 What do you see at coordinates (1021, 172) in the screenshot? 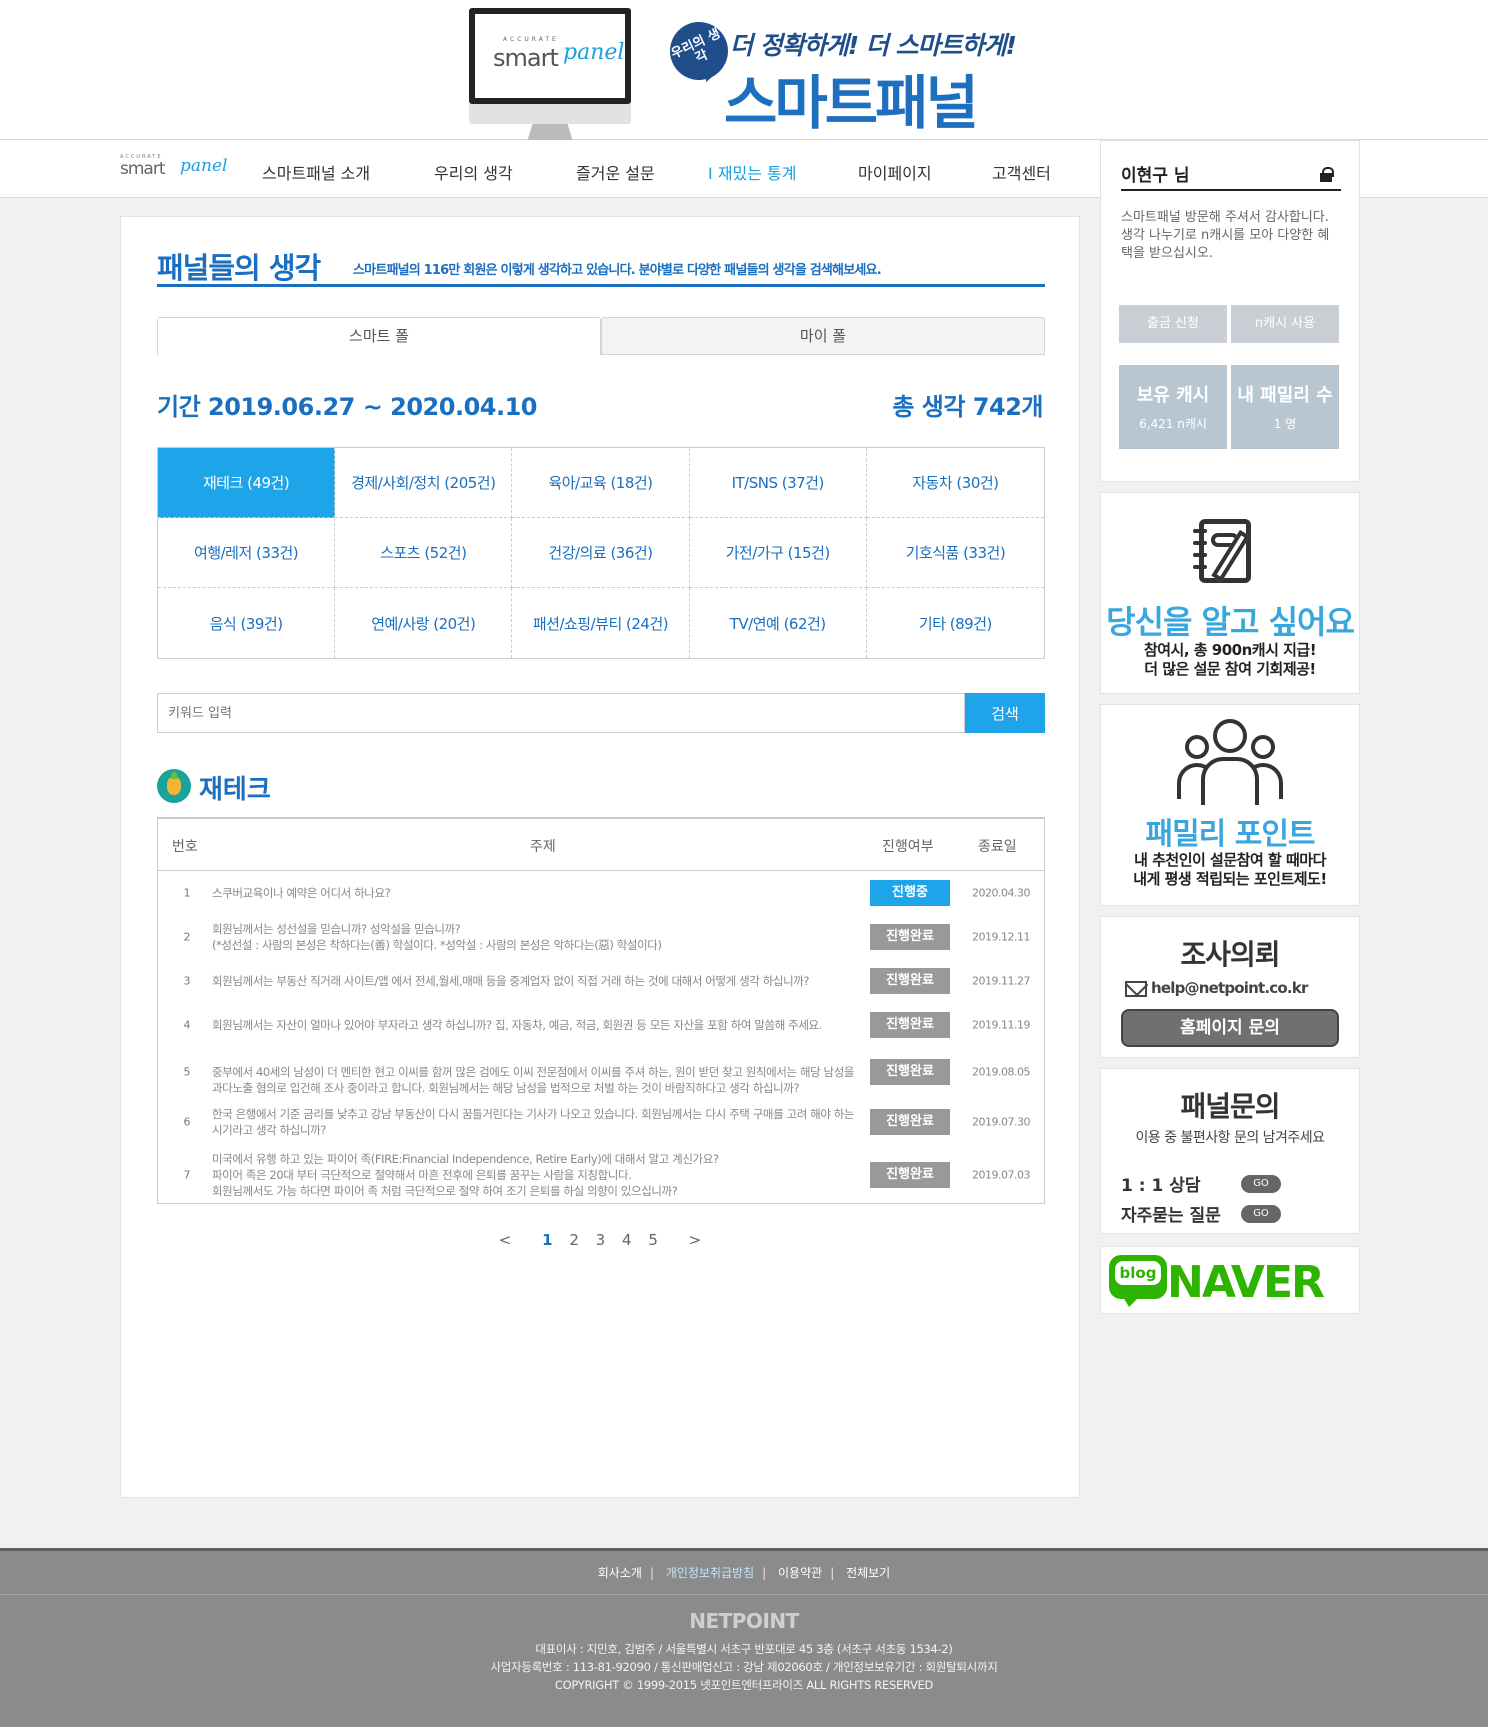
I see `nav-item-customer-center: 고객센터` at bounding box center [1021, 172].